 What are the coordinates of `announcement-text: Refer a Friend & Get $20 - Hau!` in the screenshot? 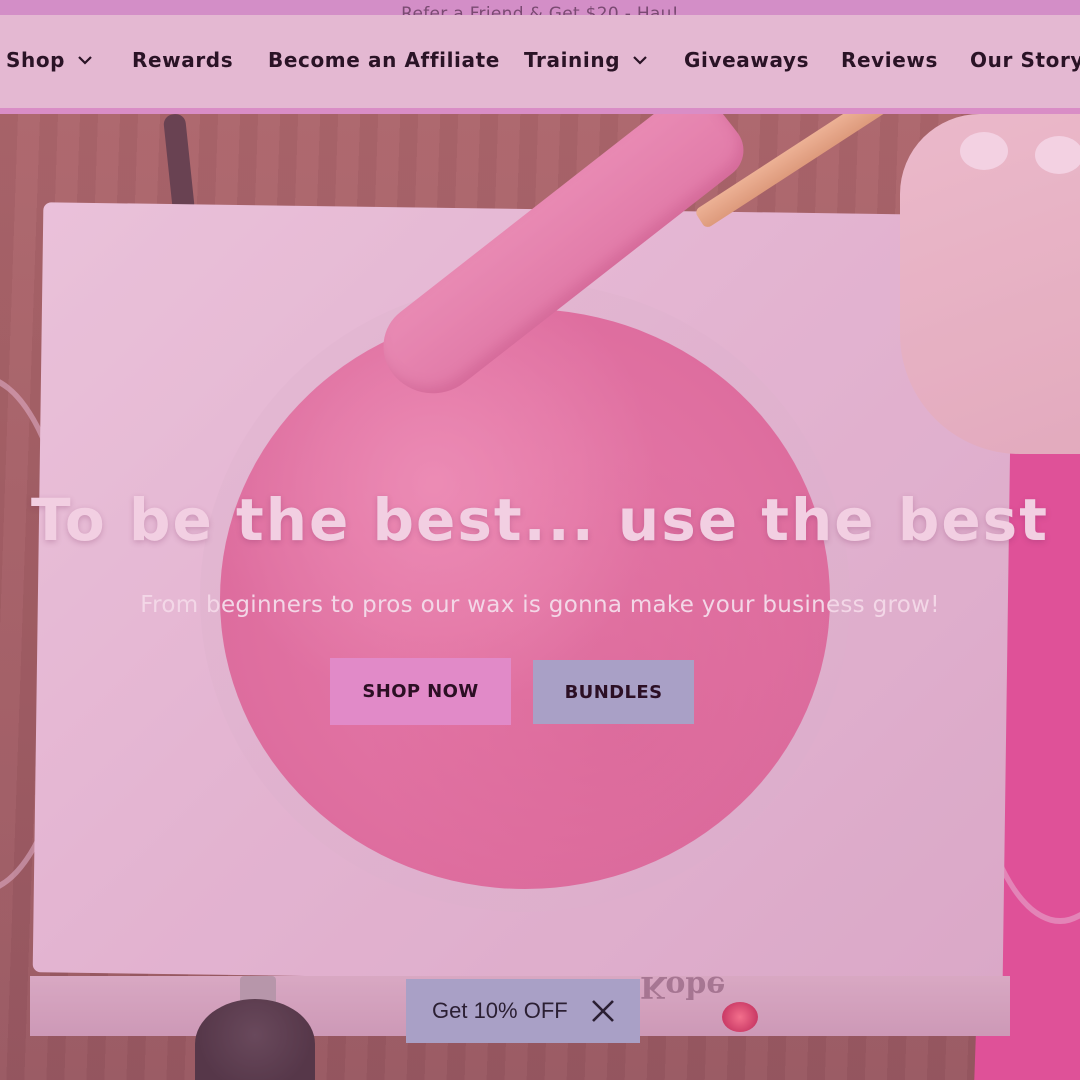 It's located at (540, 9).